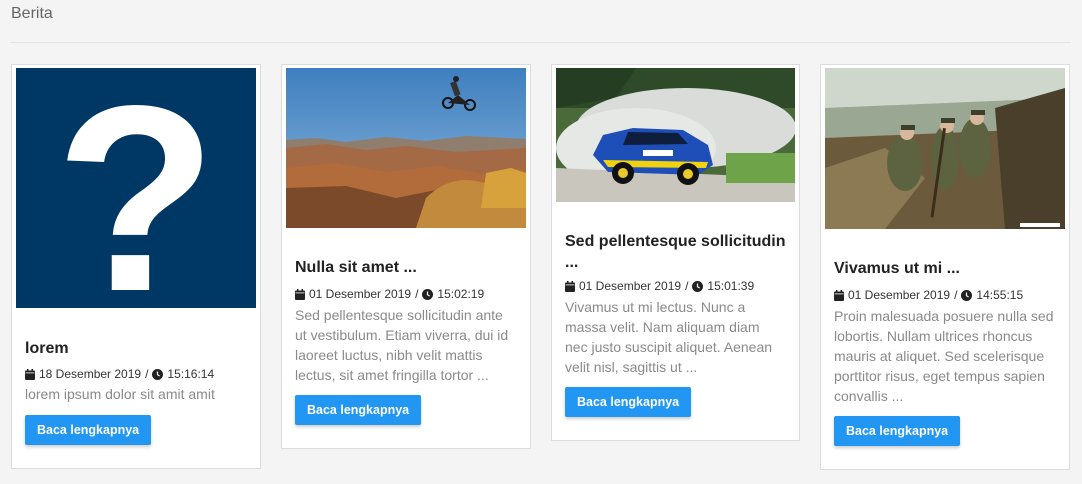  Describe the element at coordinates (541, 42) in the screenshot. I see `divider` at that location.